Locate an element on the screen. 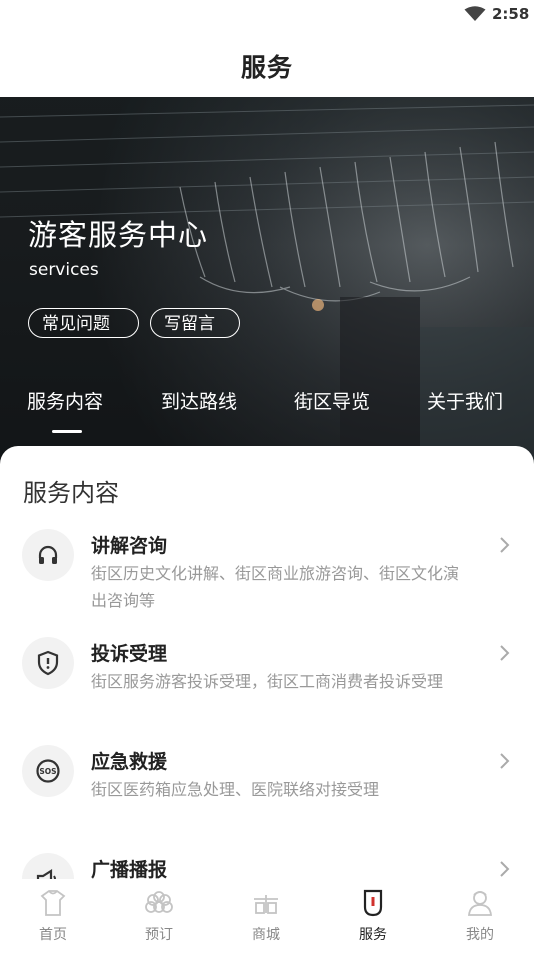  service-item-desc: 街区服务游客投诉受理，街区工商消费者投诉受理 is located at coordinates (267, 681).